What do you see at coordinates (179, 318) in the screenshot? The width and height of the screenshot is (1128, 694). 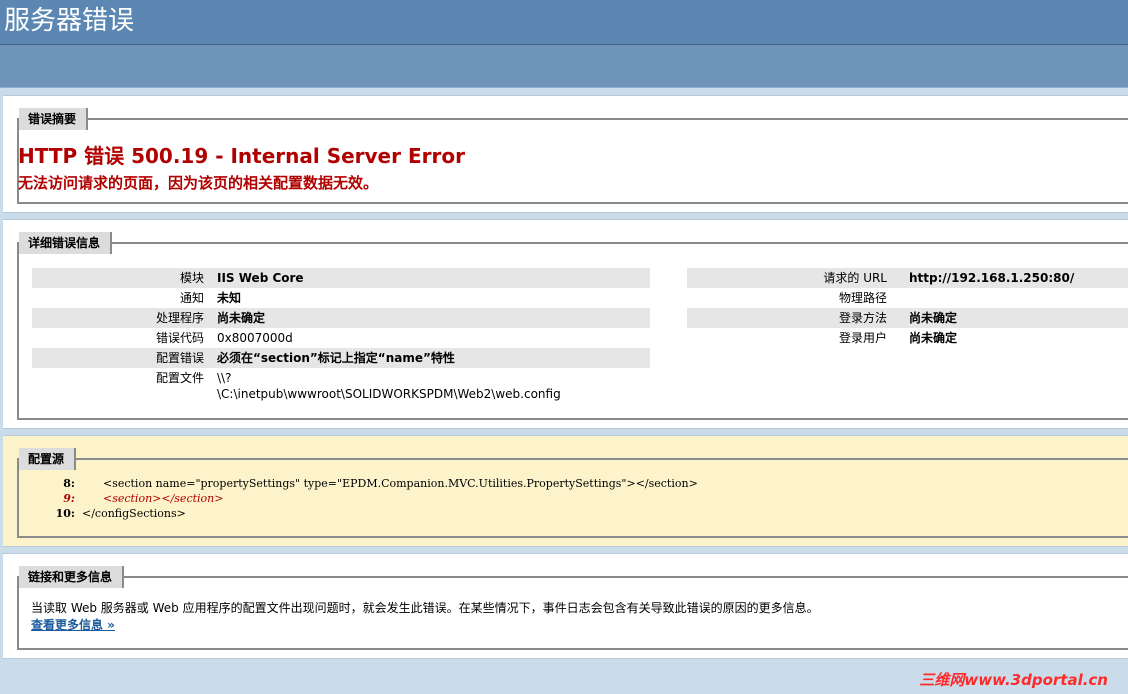 I see `detail-label: 处理程序` at bounding box center [179, 318].